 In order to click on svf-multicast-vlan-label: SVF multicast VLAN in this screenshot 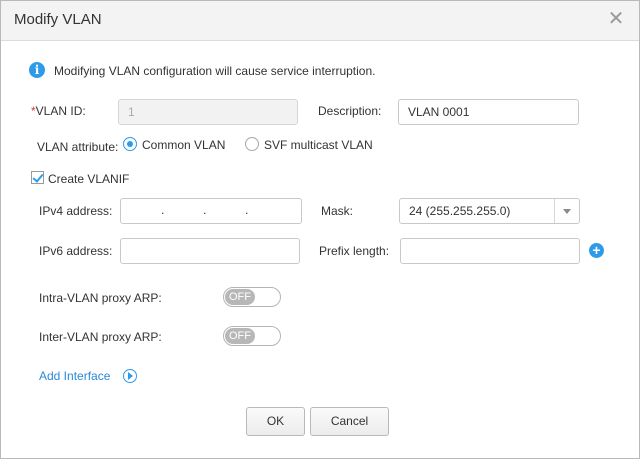, I will do `click(318, 145)`.